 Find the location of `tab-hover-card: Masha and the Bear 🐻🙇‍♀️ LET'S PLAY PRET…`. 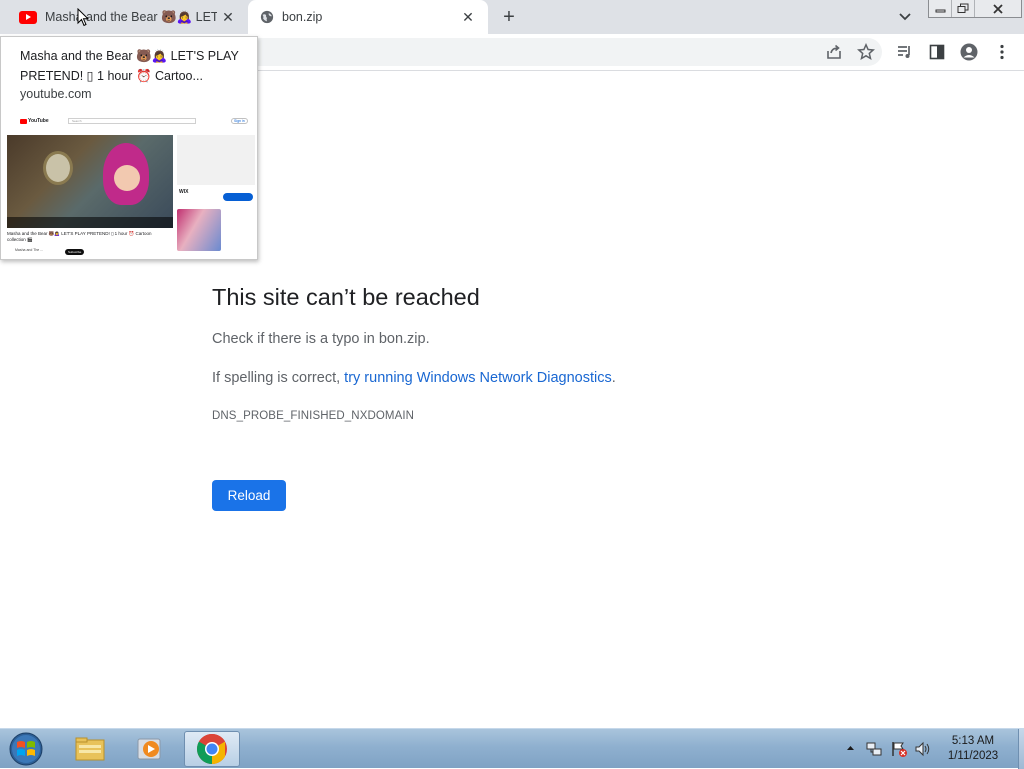

tab-hover-card: Masha and the Bear 🐻🙇‍♀️ LET'S PLAY PRET… is located at coordinates (129, 148).